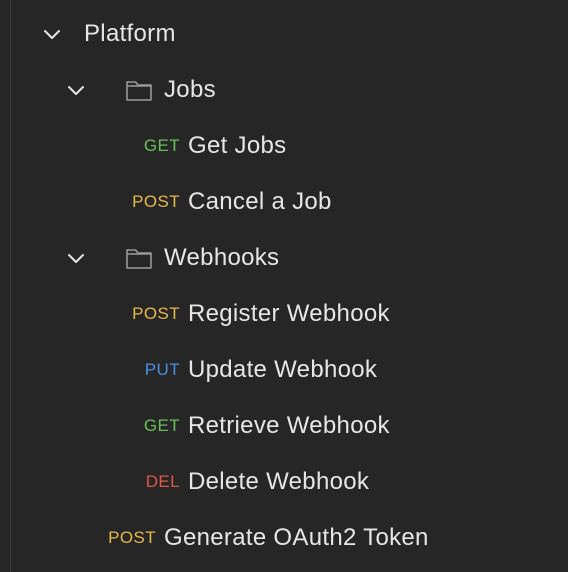 The image size is (568, 572). What do you see at coordinates (284, 258) in the screenshot?
I see `folder-row-webhooks: Webhooks` at bounding box center [284, 258].